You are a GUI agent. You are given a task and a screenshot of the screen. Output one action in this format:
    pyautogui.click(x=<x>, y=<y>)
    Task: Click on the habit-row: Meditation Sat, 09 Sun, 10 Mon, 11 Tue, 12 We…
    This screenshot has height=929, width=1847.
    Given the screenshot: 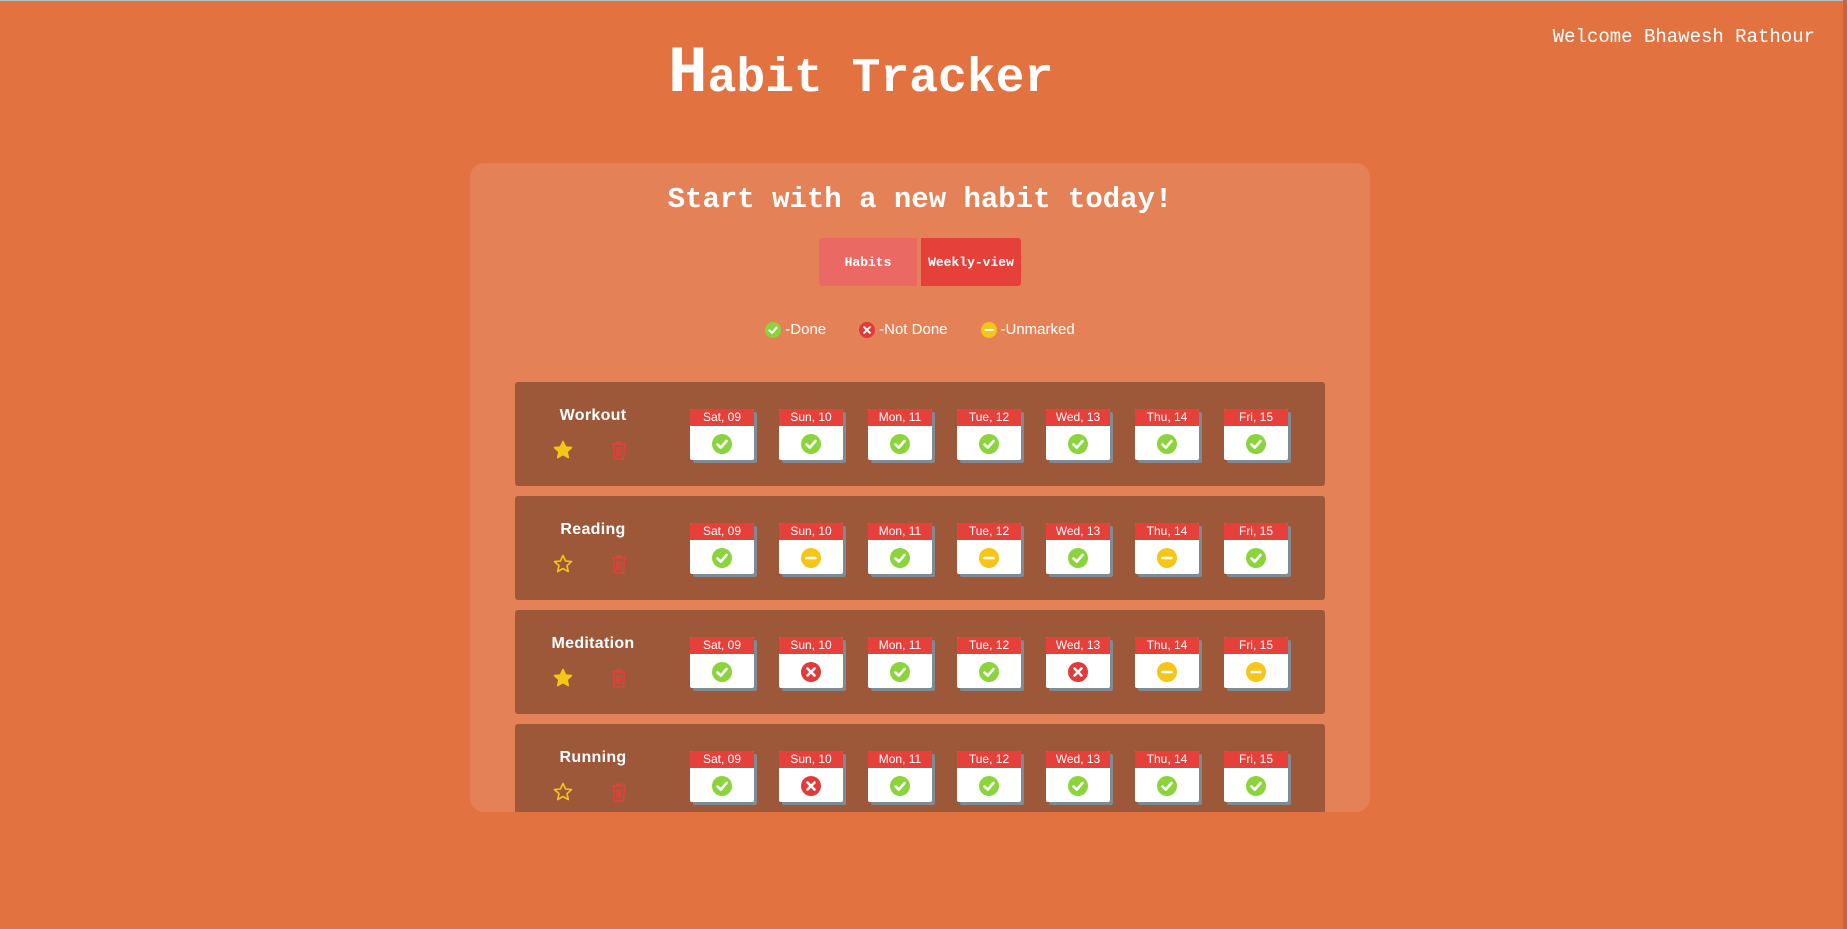 What is the action you would take?
    pyautogui.click(x=920, y=662)
    